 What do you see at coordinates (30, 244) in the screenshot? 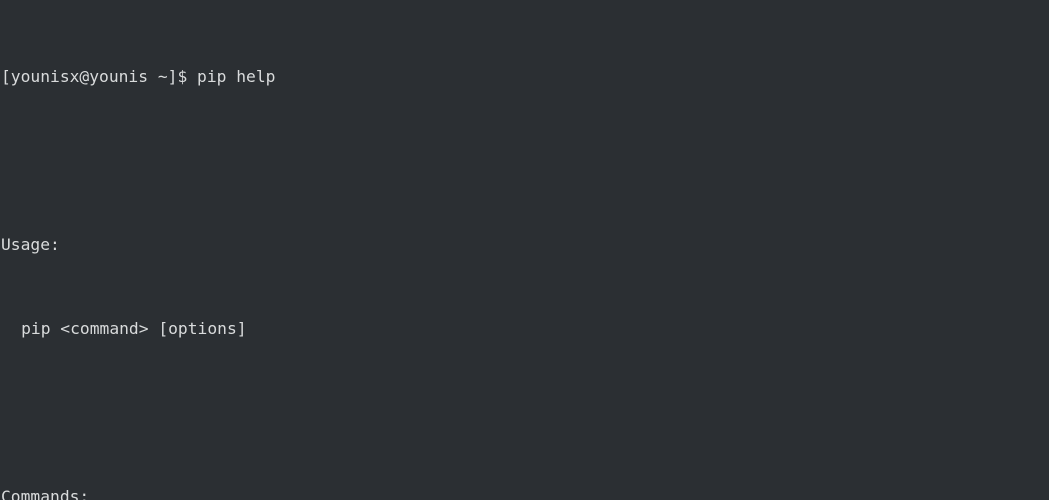
I see `usage-heading: Usage:` at bounding box center [30, 244].